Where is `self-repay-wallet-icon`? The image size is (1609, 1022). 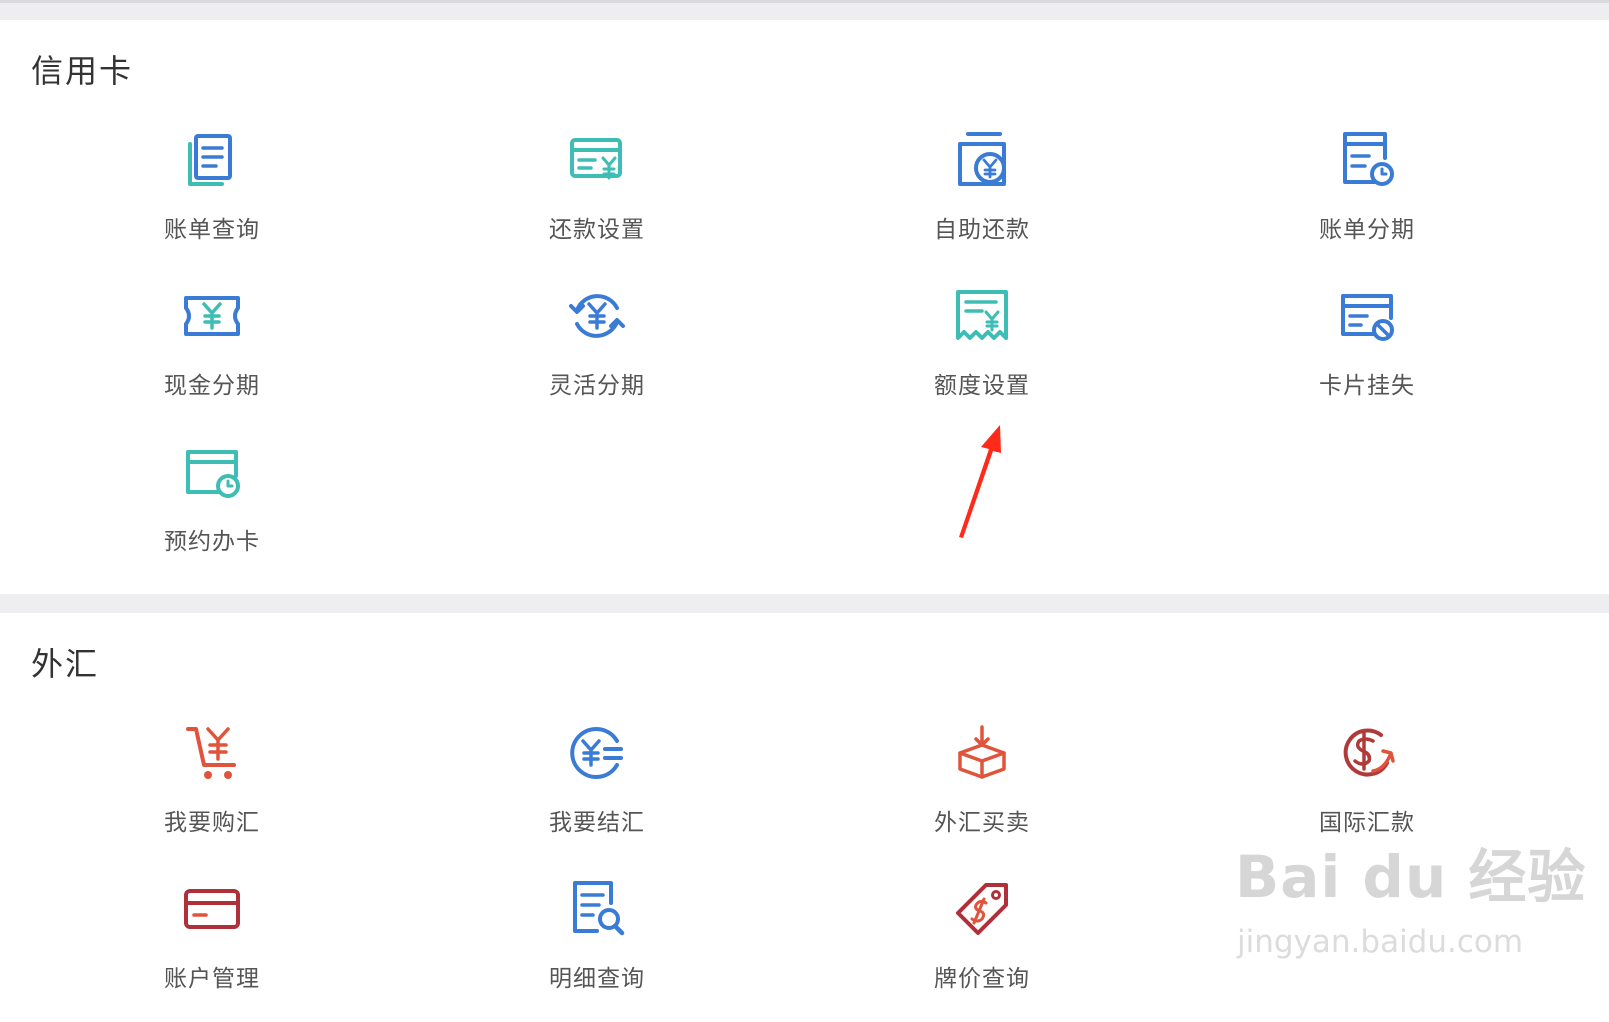 self-repay-wallet-icon is located at coordinates (982, 160).